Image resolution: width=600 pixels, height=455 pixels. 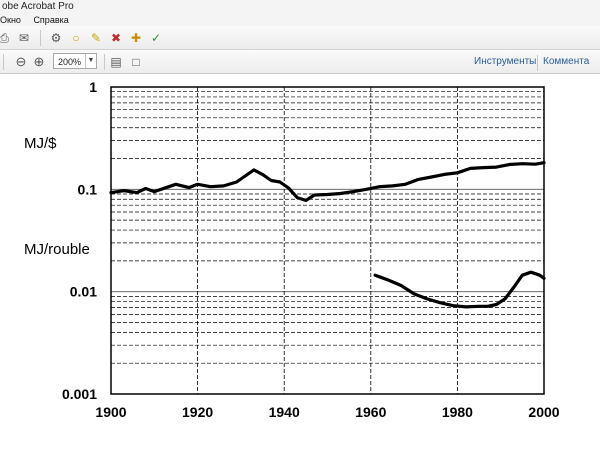 I want to click on page-layout-icon: ▤, so click(x=116, y=62).